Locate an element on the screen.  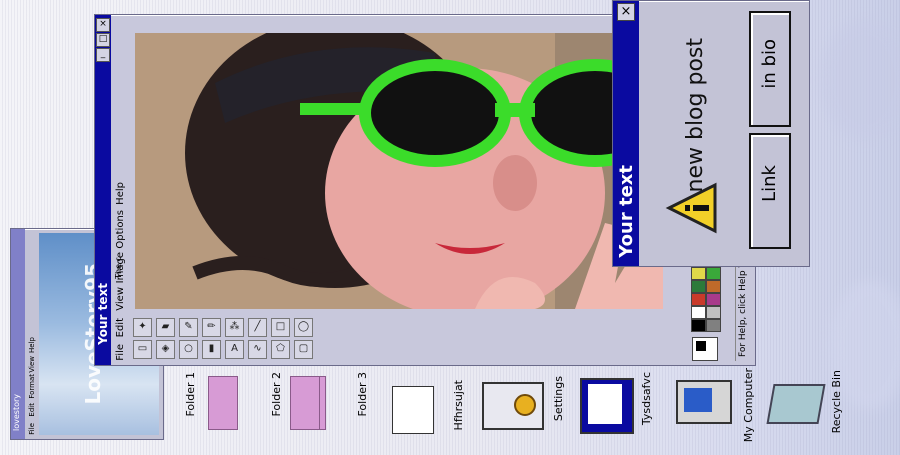
notepad-titlebar: lovestory is located at coordinates (18, 334).